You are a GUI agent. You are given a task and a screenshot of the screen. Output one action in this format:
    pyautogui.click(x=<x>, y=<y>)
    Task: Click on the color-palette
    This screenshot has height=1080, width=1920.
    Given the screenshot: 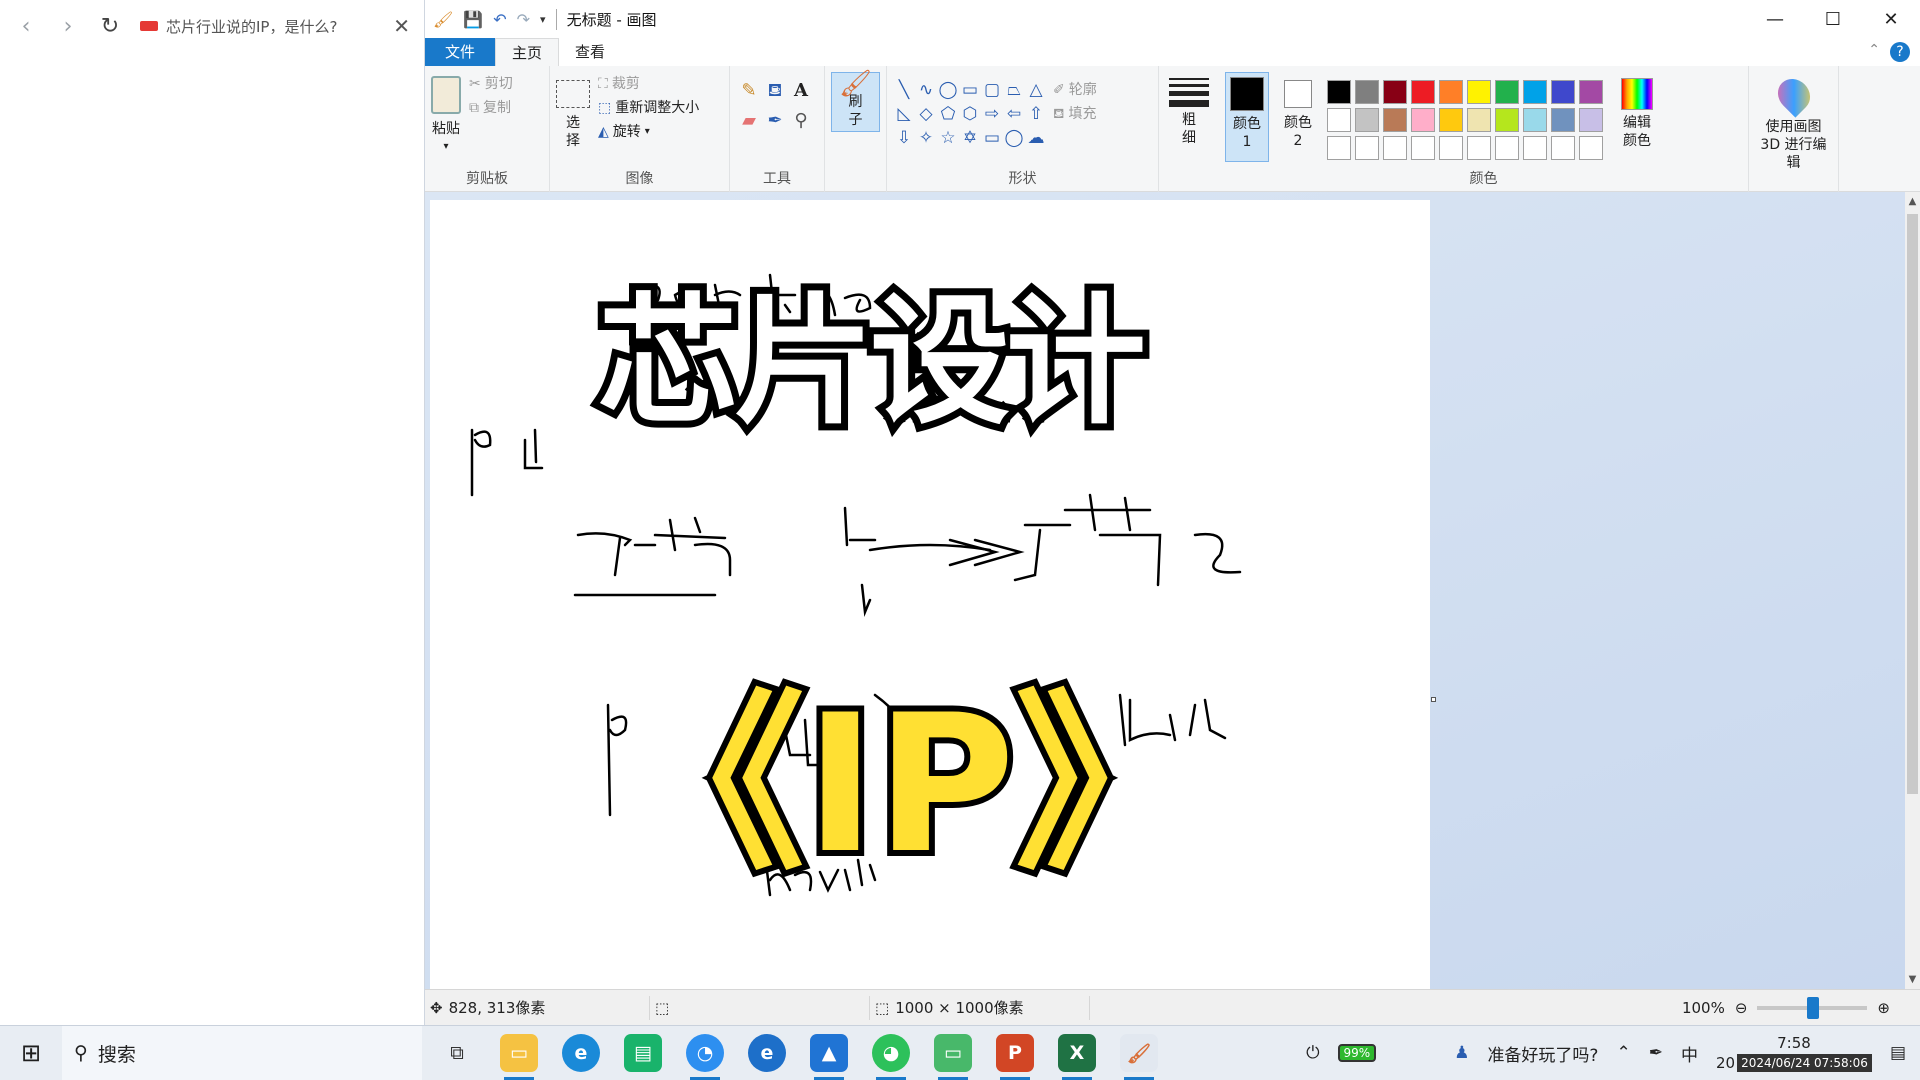 What is the action you would take?
    pyautogui.click(x=1466, y=121)
    